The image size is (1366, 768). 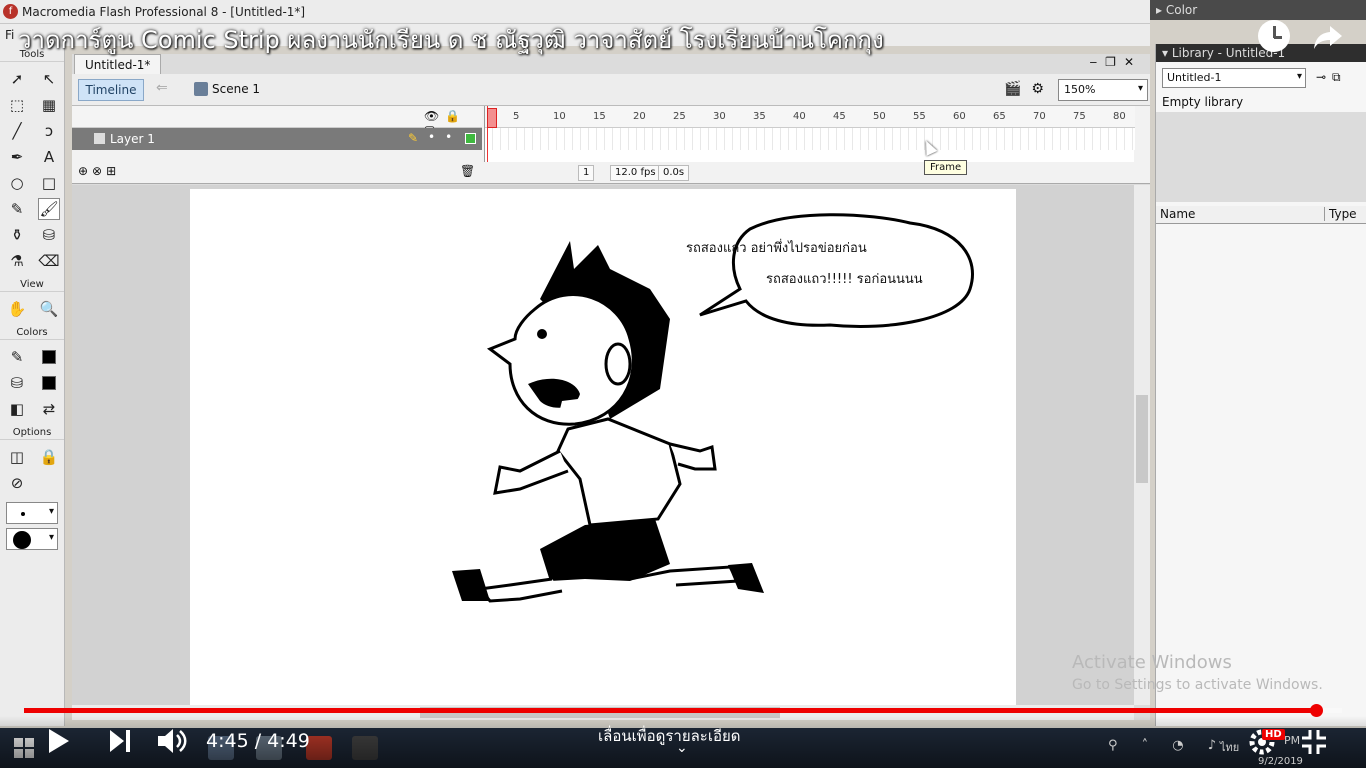 I want to click on fill-color-swatch, so click(x=49, y=383).